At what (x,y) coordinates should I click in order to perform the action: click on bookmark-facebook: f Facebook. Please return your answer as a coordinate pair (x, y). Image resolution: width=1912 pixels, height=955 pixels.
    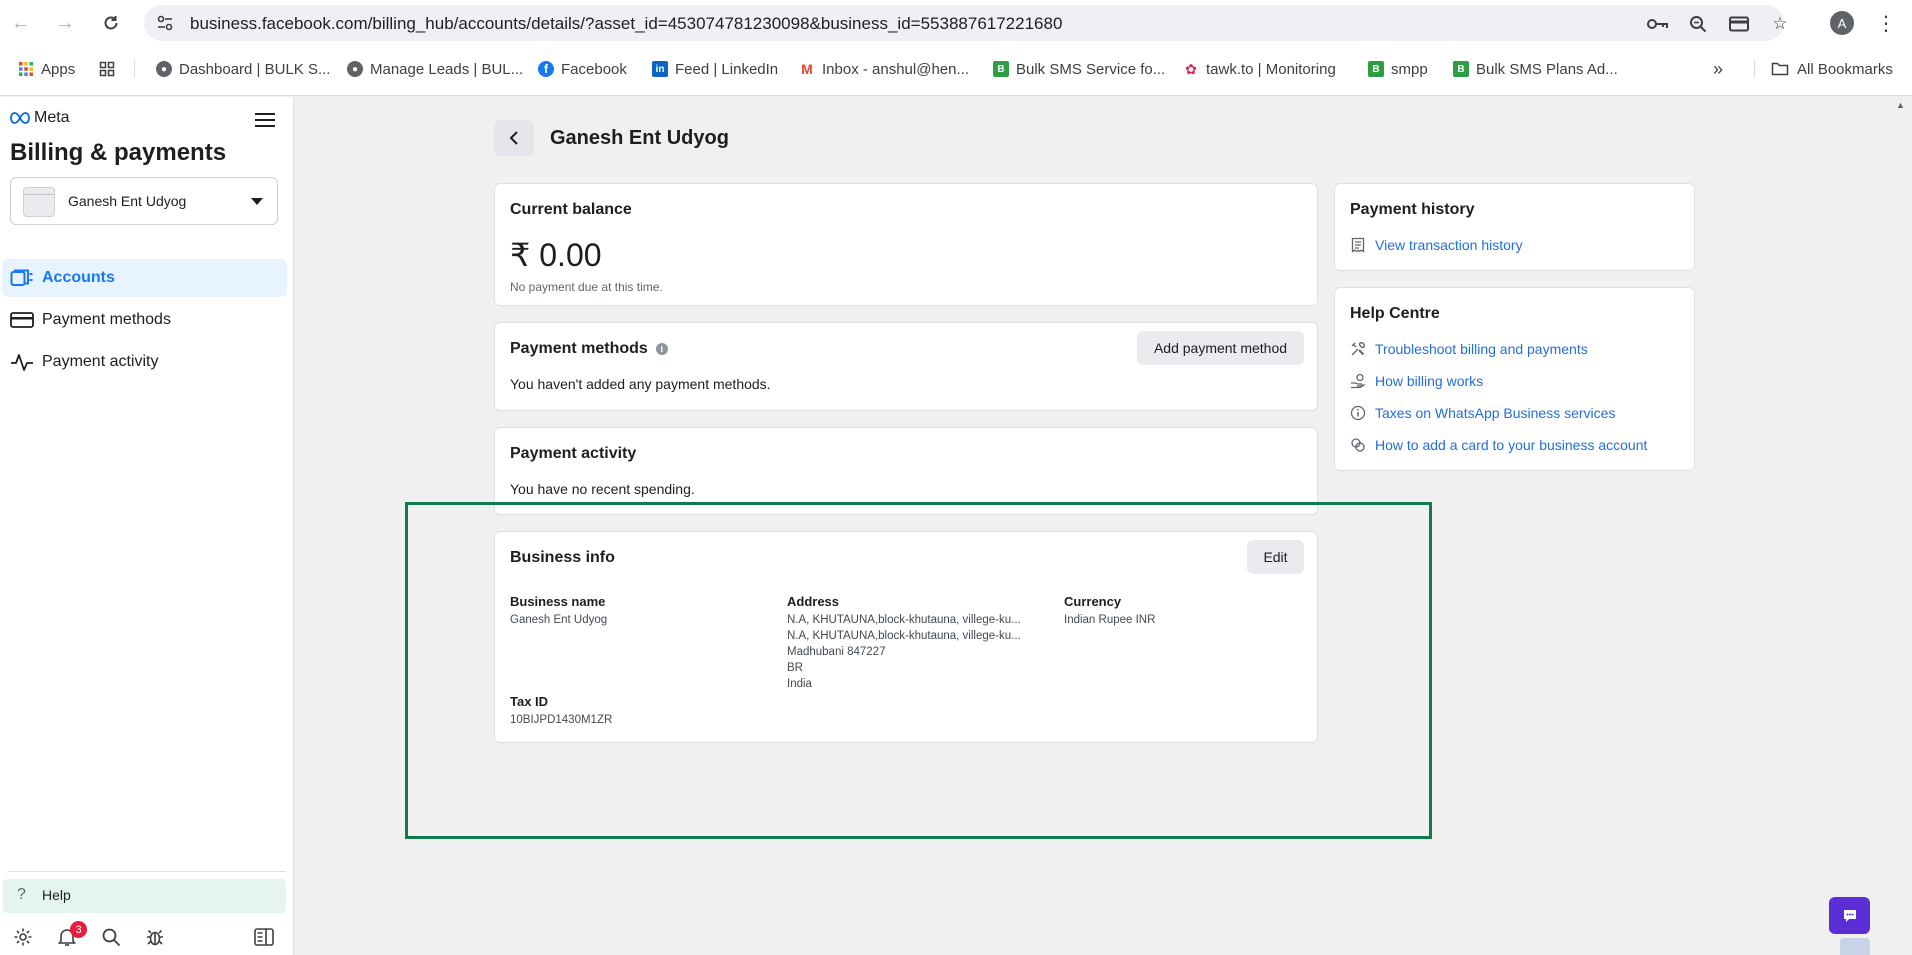
    Looking at the image, I should click on (582, 69).